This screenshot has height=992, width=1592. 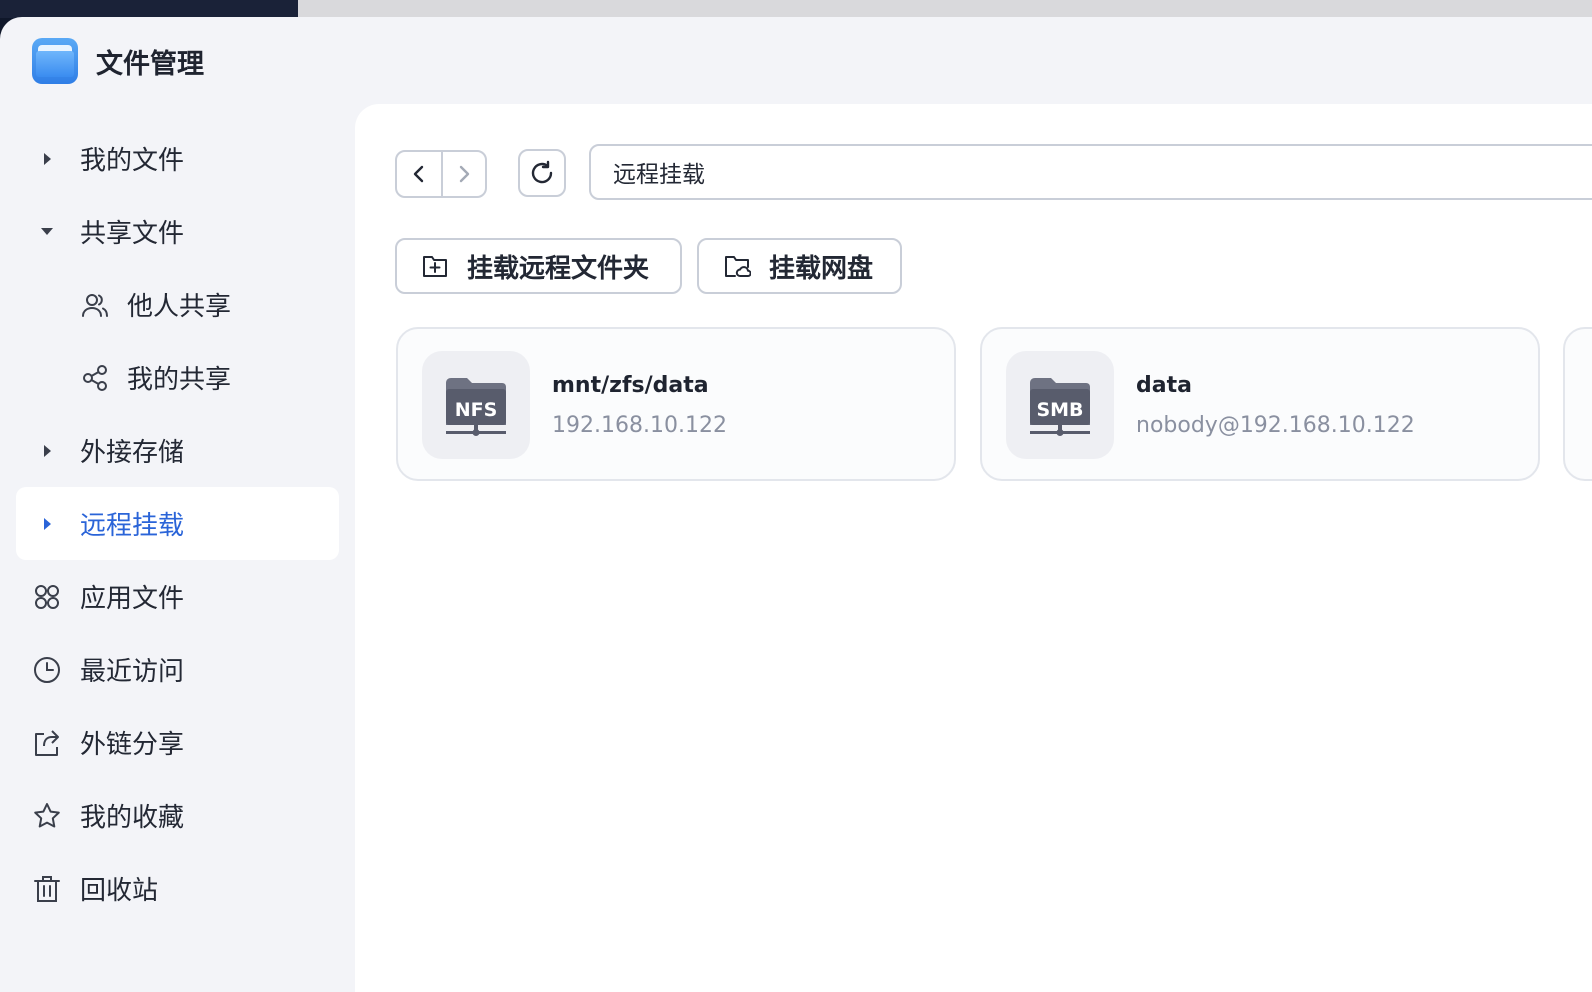 I want to click on sidebar-item-shared-with-me: 他人共享, so click(x=177, y=304).